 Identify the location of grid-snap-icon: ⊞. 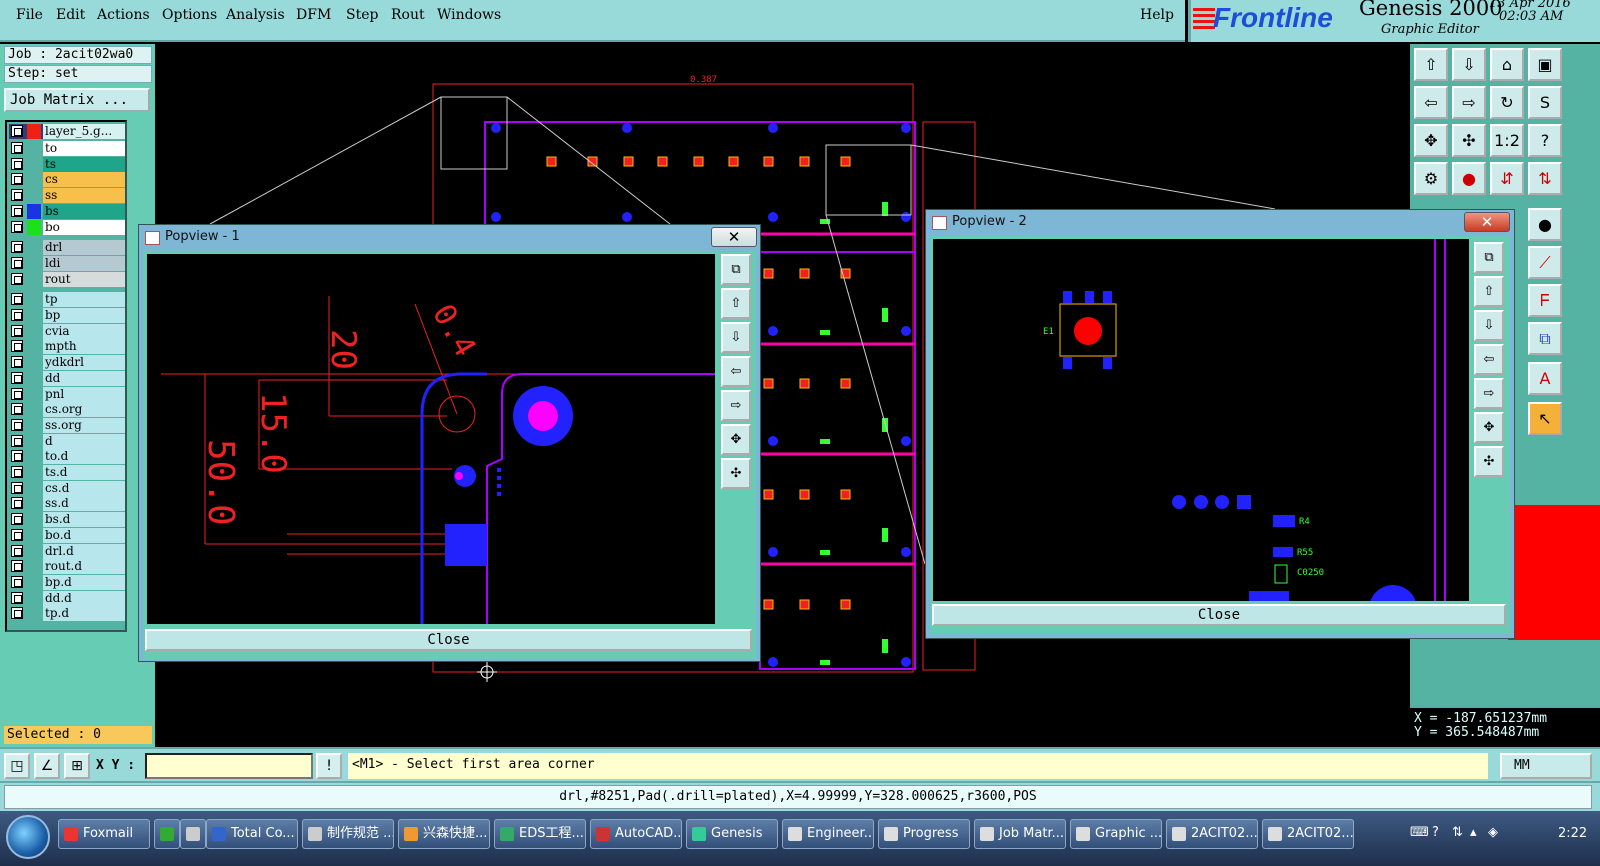
(77, 766).